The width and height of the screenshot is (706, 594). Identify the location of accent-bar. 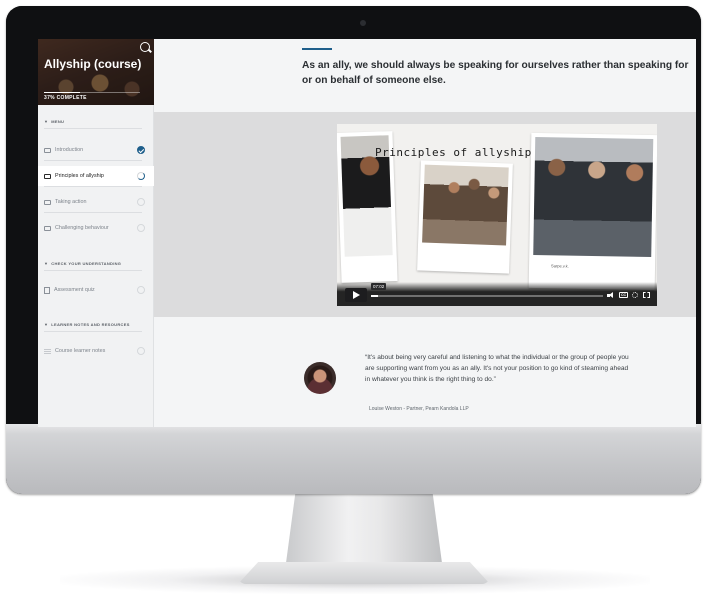
(317, 49).